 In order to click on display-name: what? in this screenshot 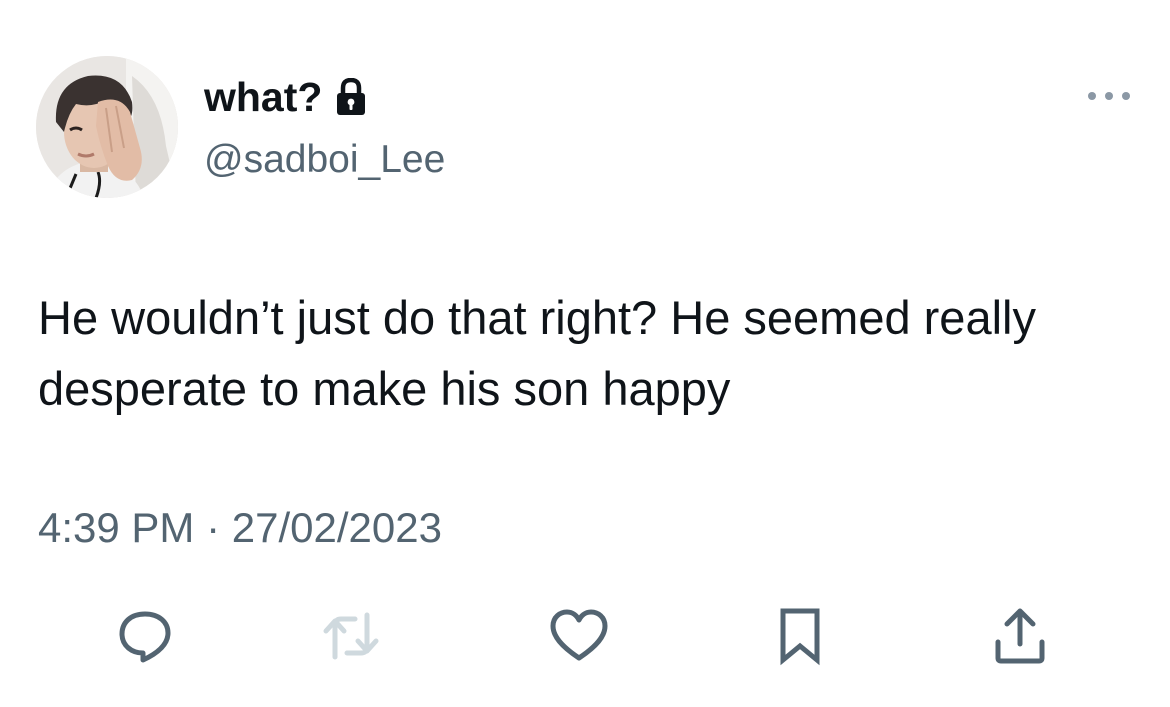, I will do `click(263, 97)`.